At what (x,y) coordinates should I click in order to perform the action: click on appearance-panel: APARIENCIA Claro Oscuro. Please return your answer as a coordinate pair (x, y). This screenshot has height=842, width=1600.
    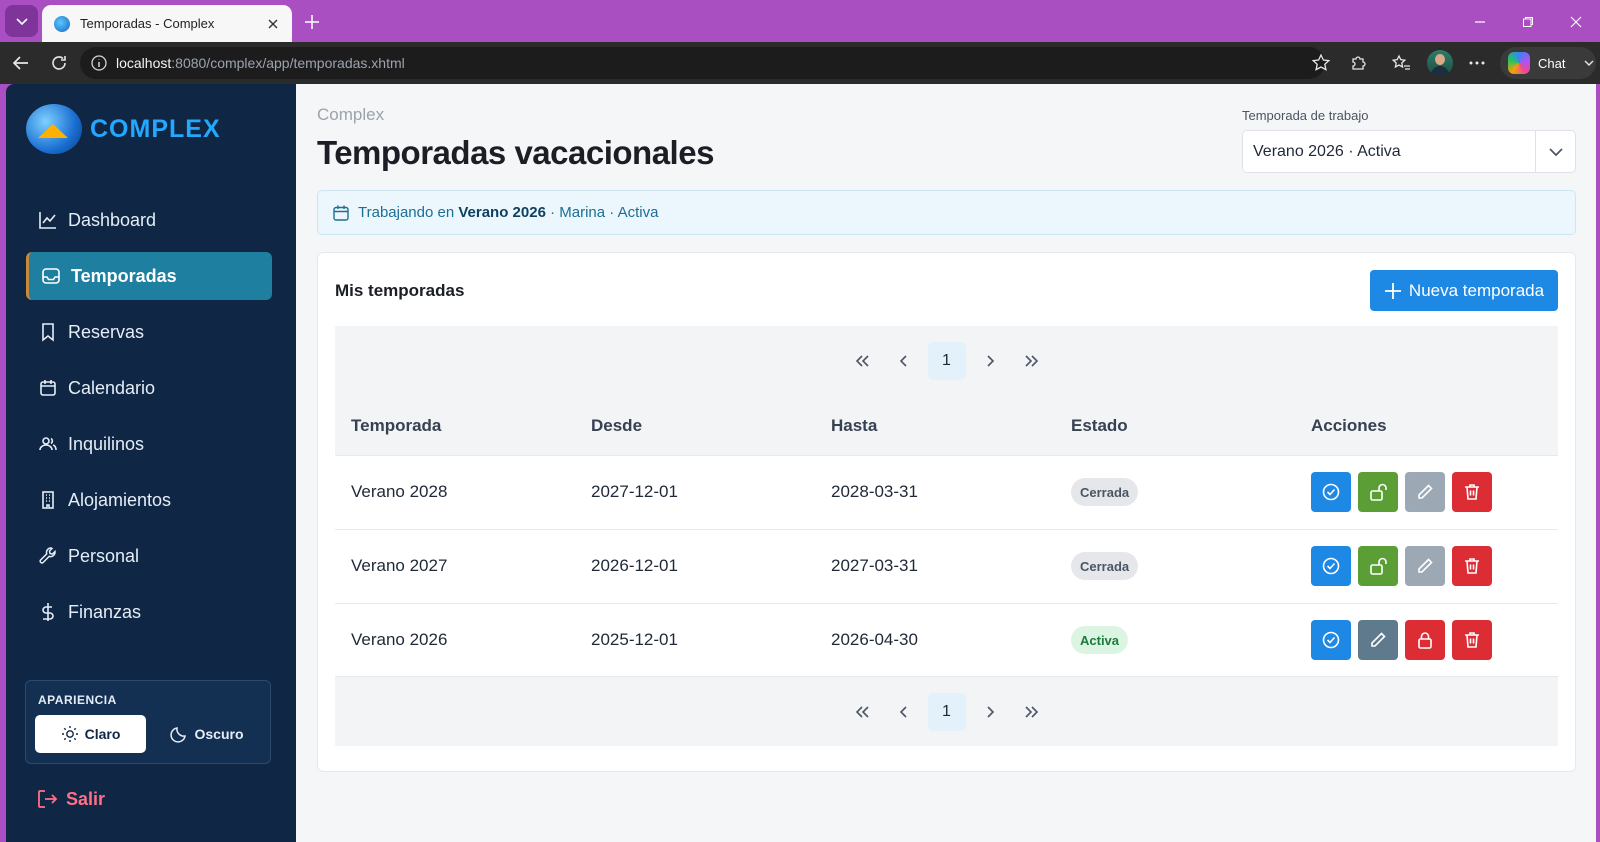
    Looking at the image, I should click on (148, 722).